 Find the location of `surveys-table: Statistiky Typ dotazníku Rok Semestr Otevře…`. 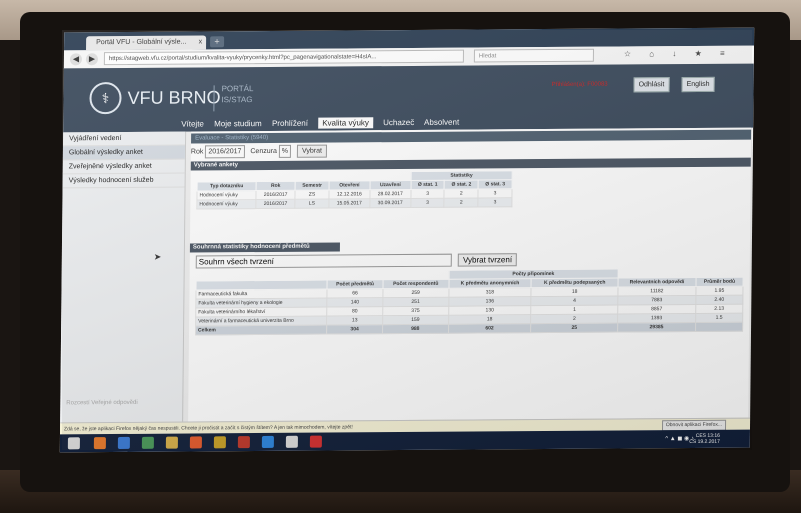

surveys-table: Statistiky Typ dotazníku Rok Semestr Otevře… is located at coordinates (354, 189).